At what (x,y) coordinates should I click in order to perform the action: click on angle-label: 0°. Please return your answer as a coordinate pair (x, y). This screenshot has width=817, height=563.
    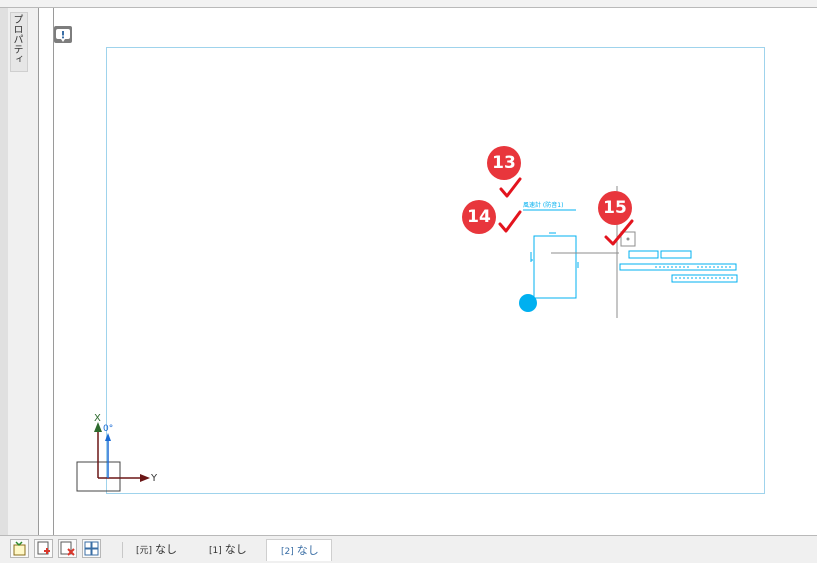
    Looking at the image, I should click on (108, 429).